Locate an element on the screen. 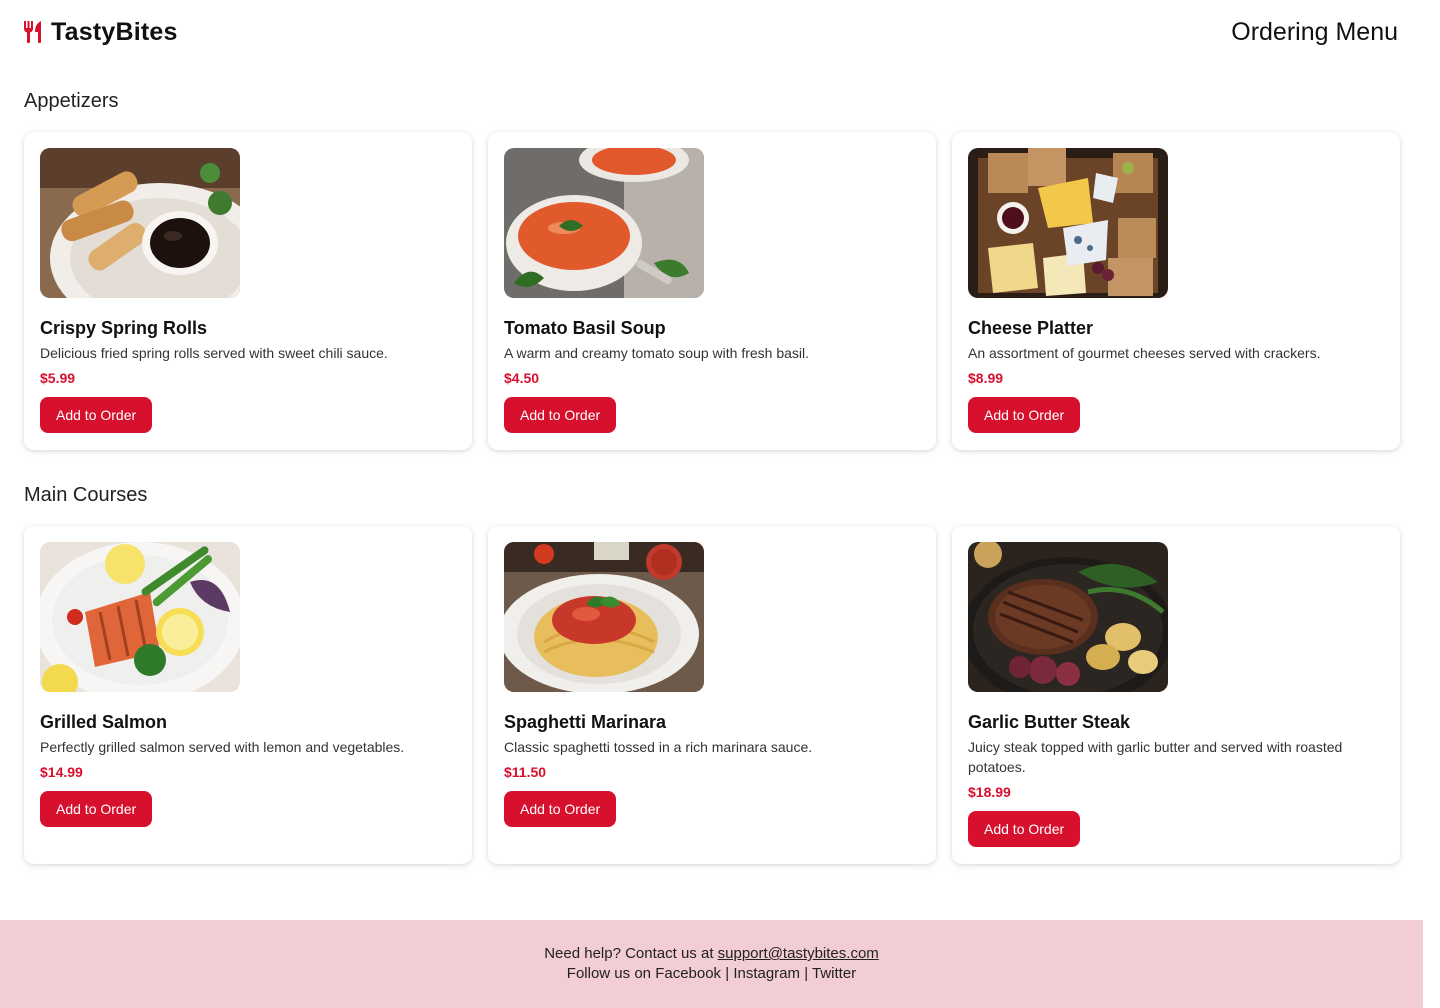 This screenshot has width=1440, height=1008. spring-rolls-image is located at coordinates (140, 223).